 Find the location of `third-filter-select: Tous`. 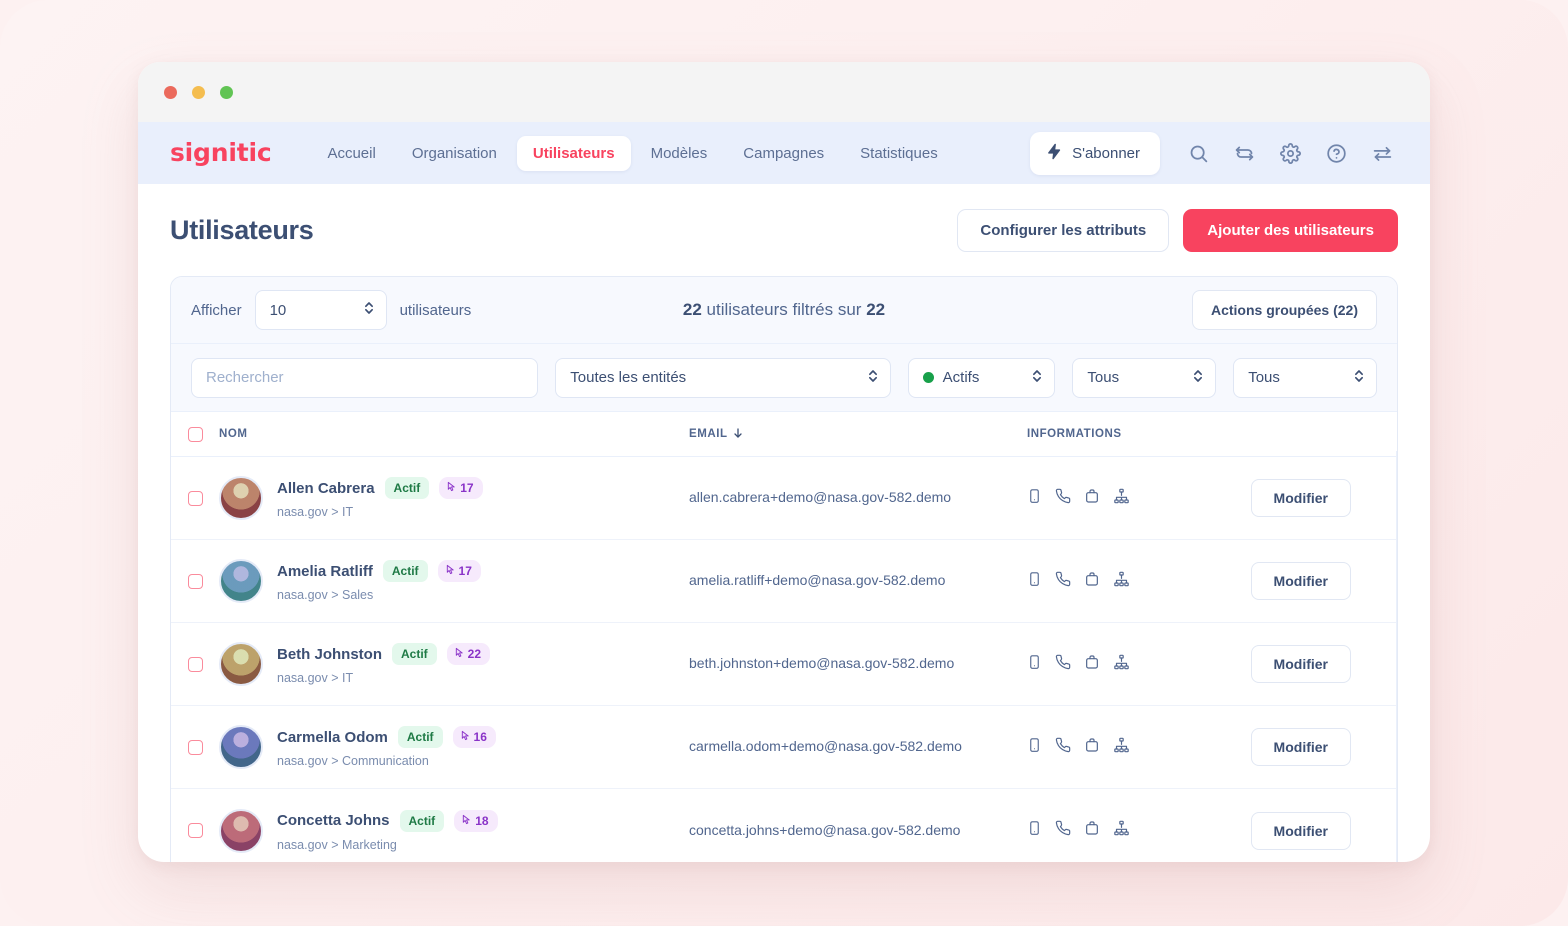

third-filter-select: Tous is located at coordinates (1144, 377).